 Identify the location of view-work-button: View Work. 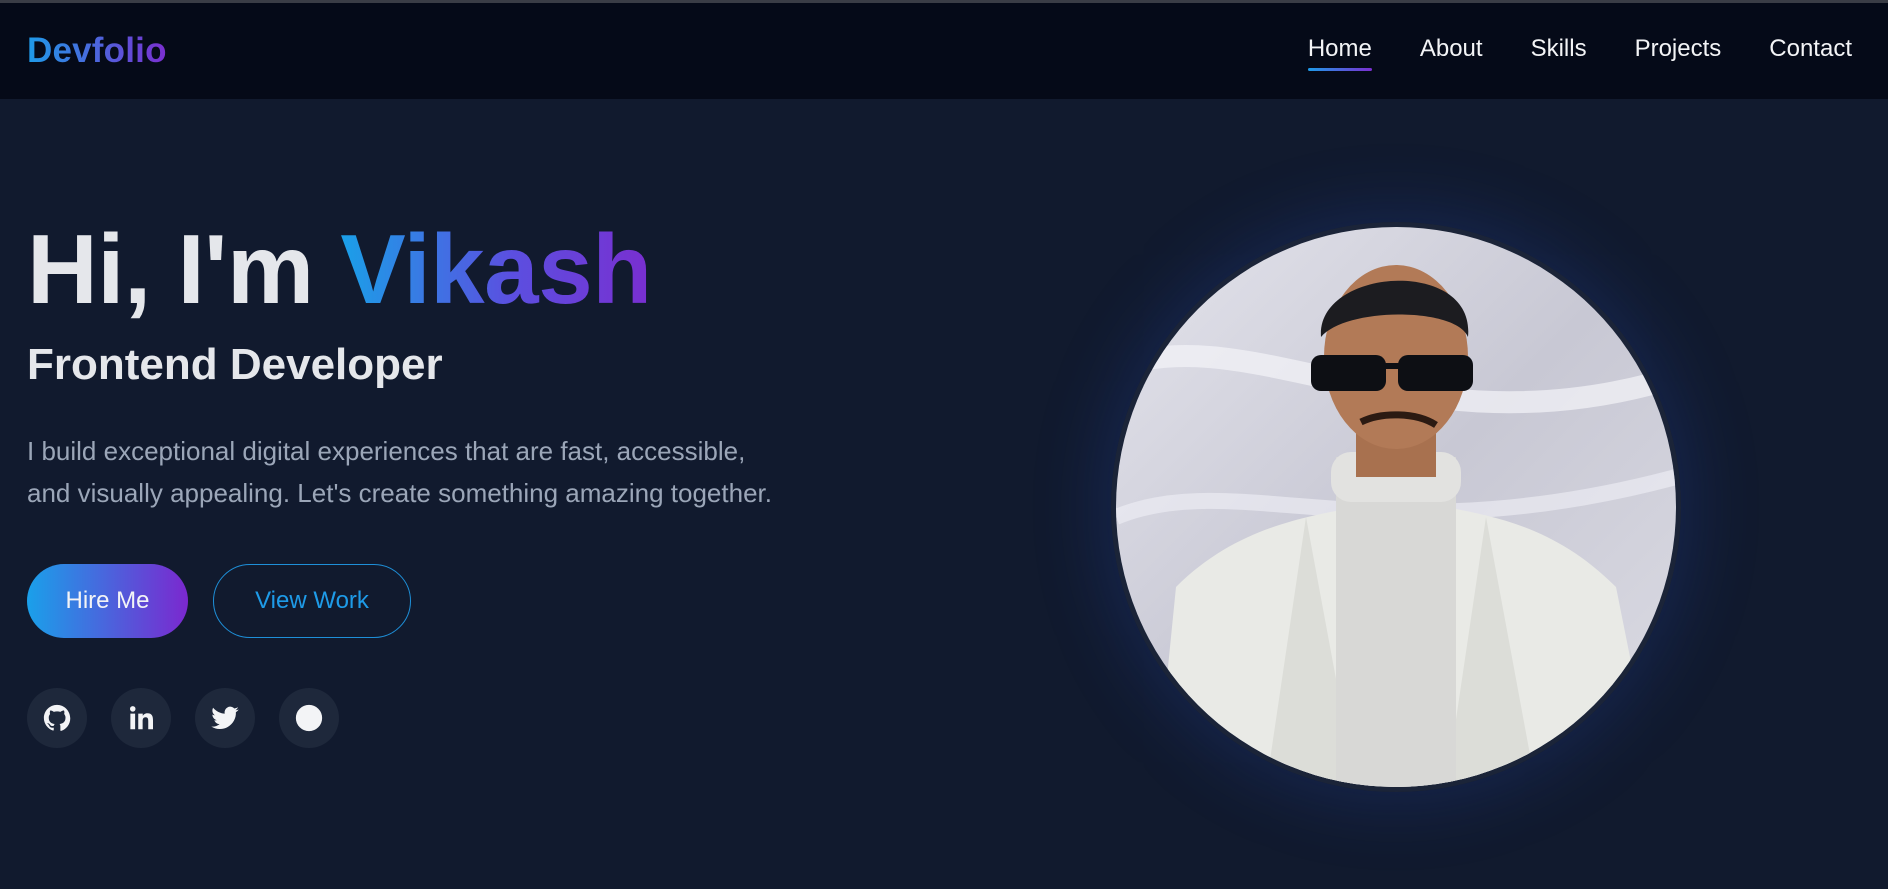
(312, 601).